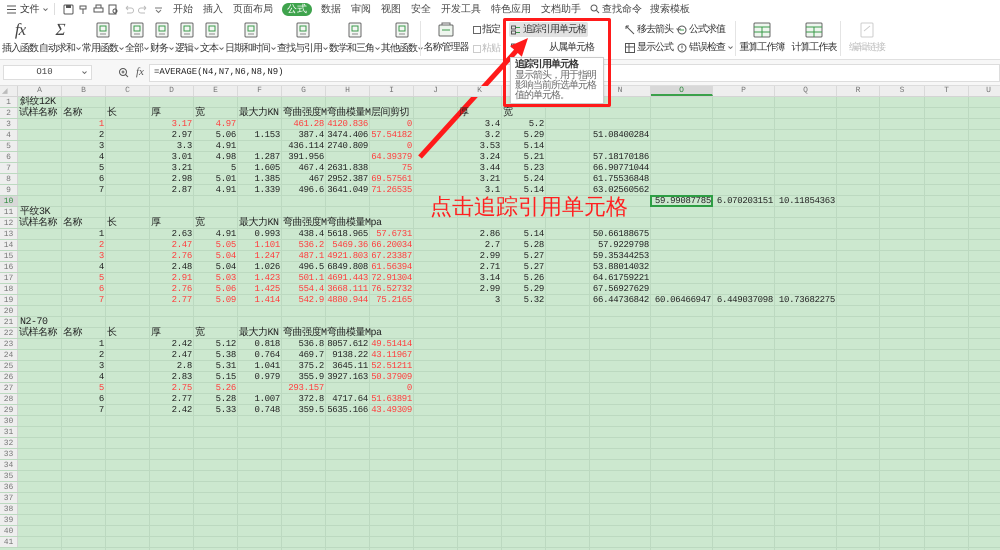  Describe the element at coordinates (305, 113) in the screenshot. I see `table-cell: 弯曲强度M` at that location.